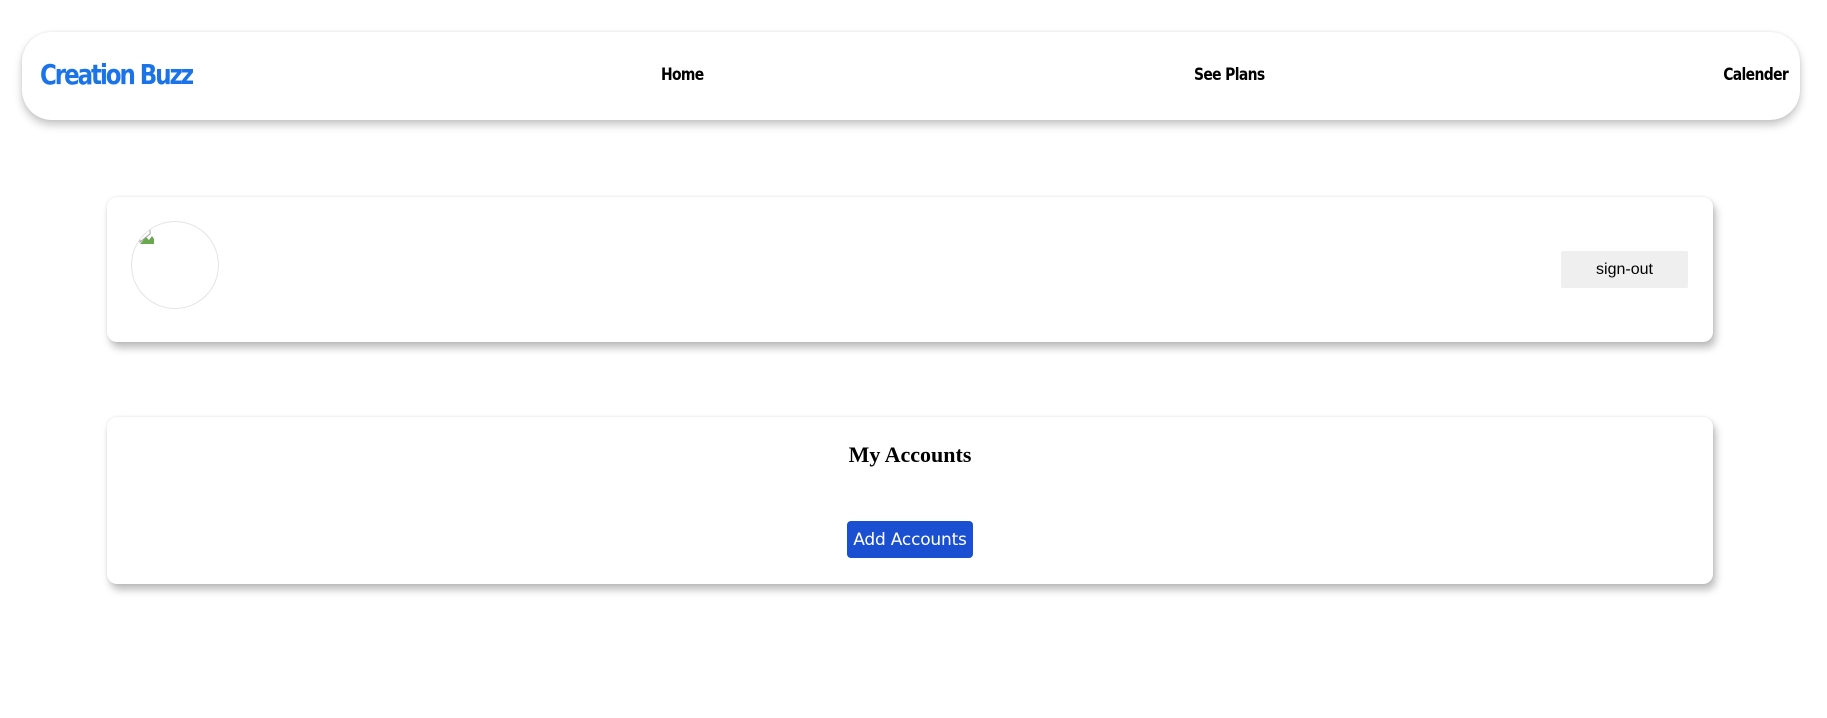 The height and width of the screenshot is (718, 1827). I want to click on nav-link-home: Home, so click(682, 75).